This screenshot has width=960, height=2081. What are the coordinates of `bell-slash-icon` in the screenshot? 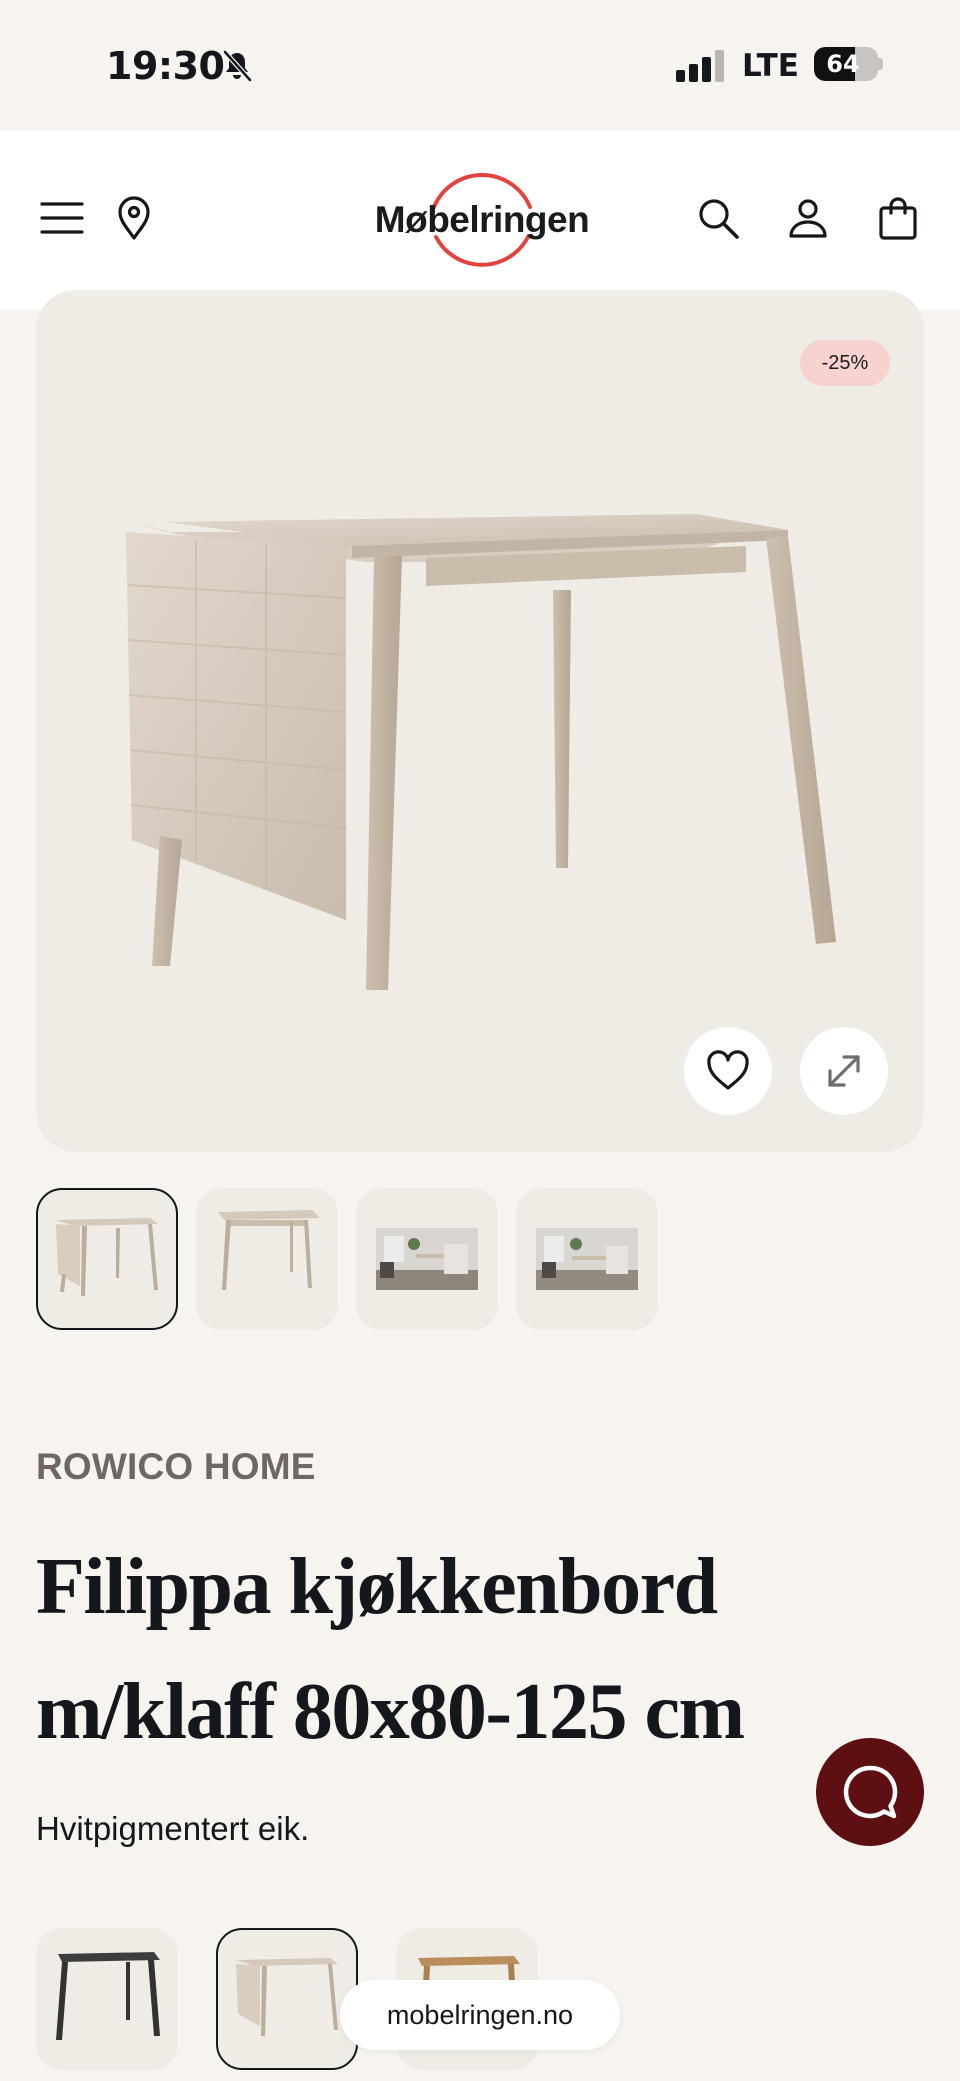 It's located at (237, 66).